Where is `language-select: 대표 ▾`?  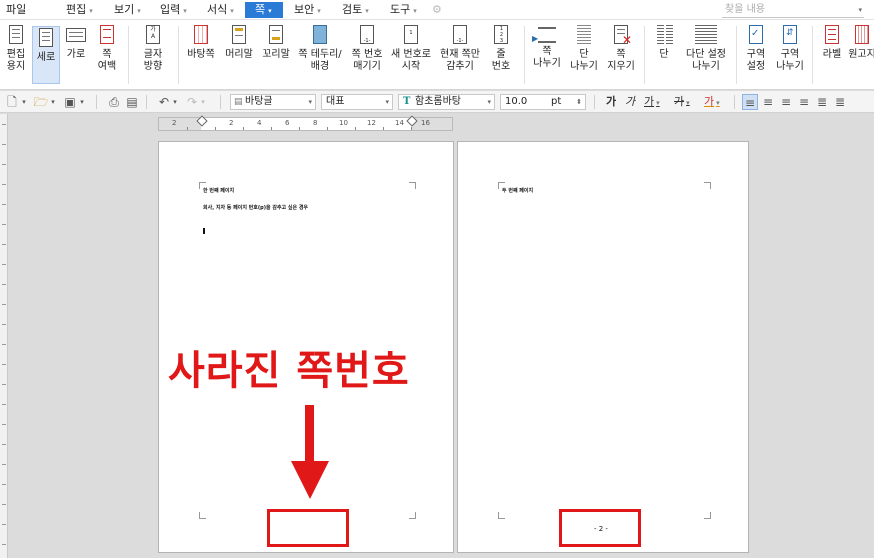
language-select: 대표 ▾ is located at coordinates (357, 102).